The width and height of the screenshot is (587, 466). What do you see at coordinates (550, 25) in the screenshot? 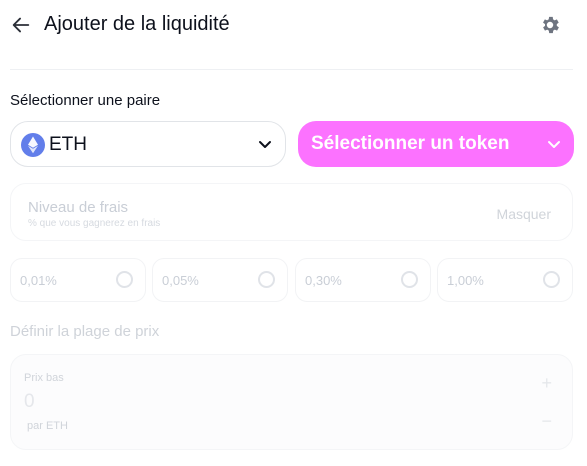
I see `gear-icon` at bounding box center [550, 25].